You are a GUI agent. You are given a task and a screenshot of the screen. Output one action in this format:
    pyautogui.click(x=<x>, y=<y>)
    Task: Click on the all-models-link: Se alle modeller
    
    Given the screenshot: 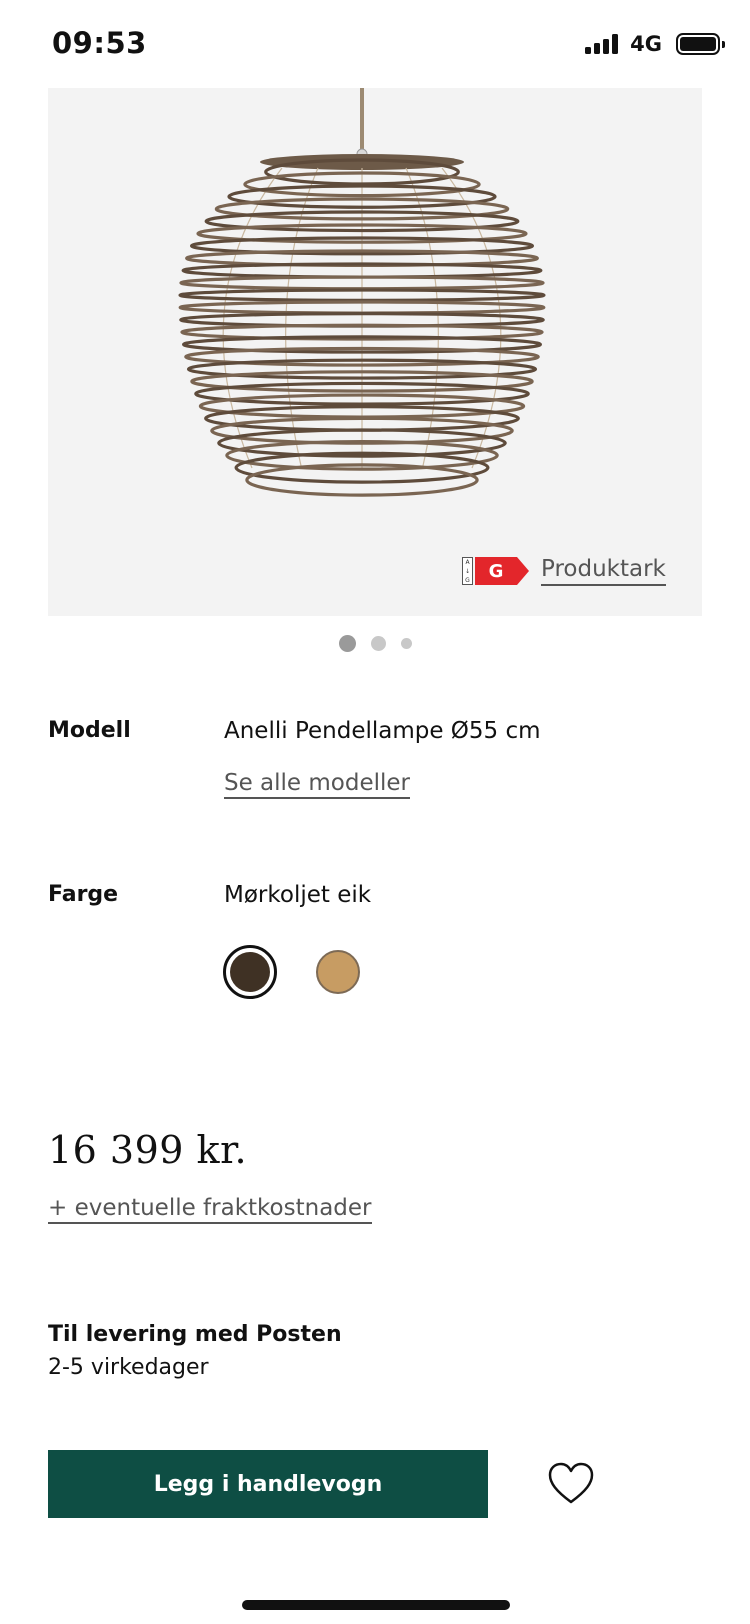 What is the action you would take?
    pyautogui.click(x=317, y=784)
    